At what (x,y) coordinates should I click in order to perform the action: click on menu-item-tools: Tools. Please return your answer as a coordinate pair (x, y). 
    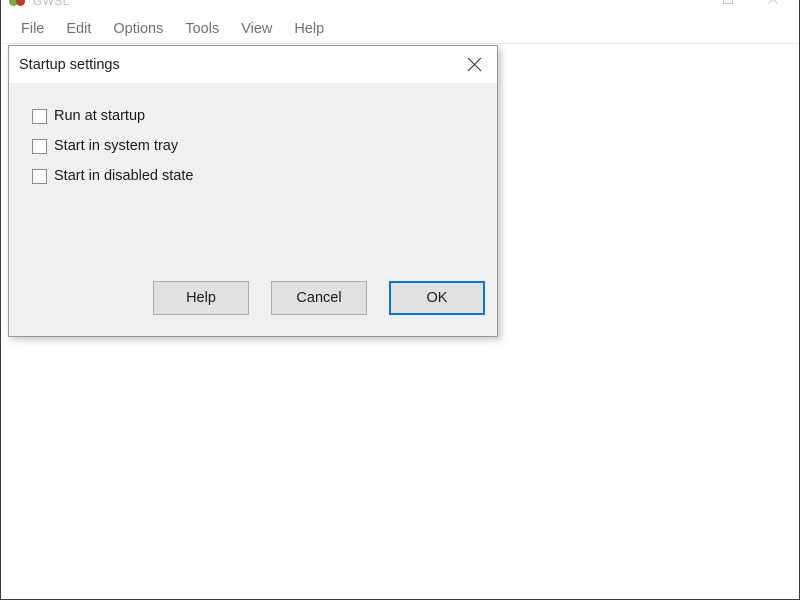
    Looking at the image, I should click on (202, 29).